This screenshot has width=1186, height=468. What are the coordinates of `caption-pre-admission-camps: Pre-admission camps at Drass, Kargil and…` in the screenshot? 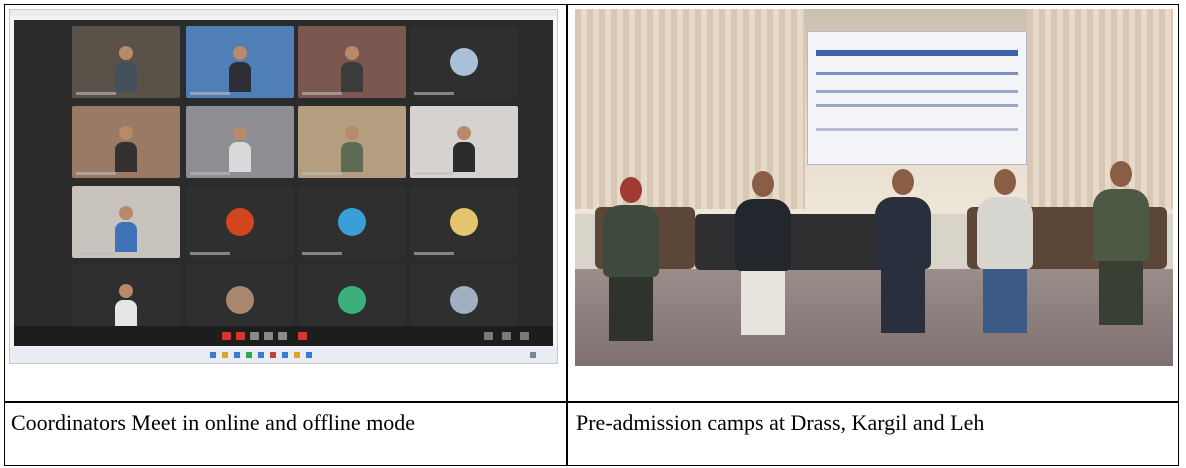 It's located at (780, 422).